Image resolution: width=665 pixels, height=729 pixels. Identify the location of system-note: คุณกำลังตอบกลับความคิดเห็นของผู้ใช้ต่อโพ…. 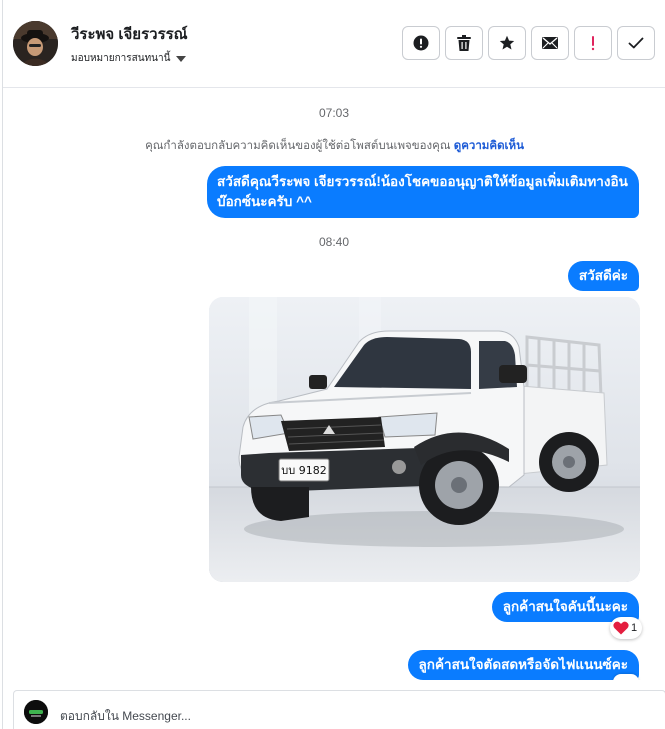
(334, 146).